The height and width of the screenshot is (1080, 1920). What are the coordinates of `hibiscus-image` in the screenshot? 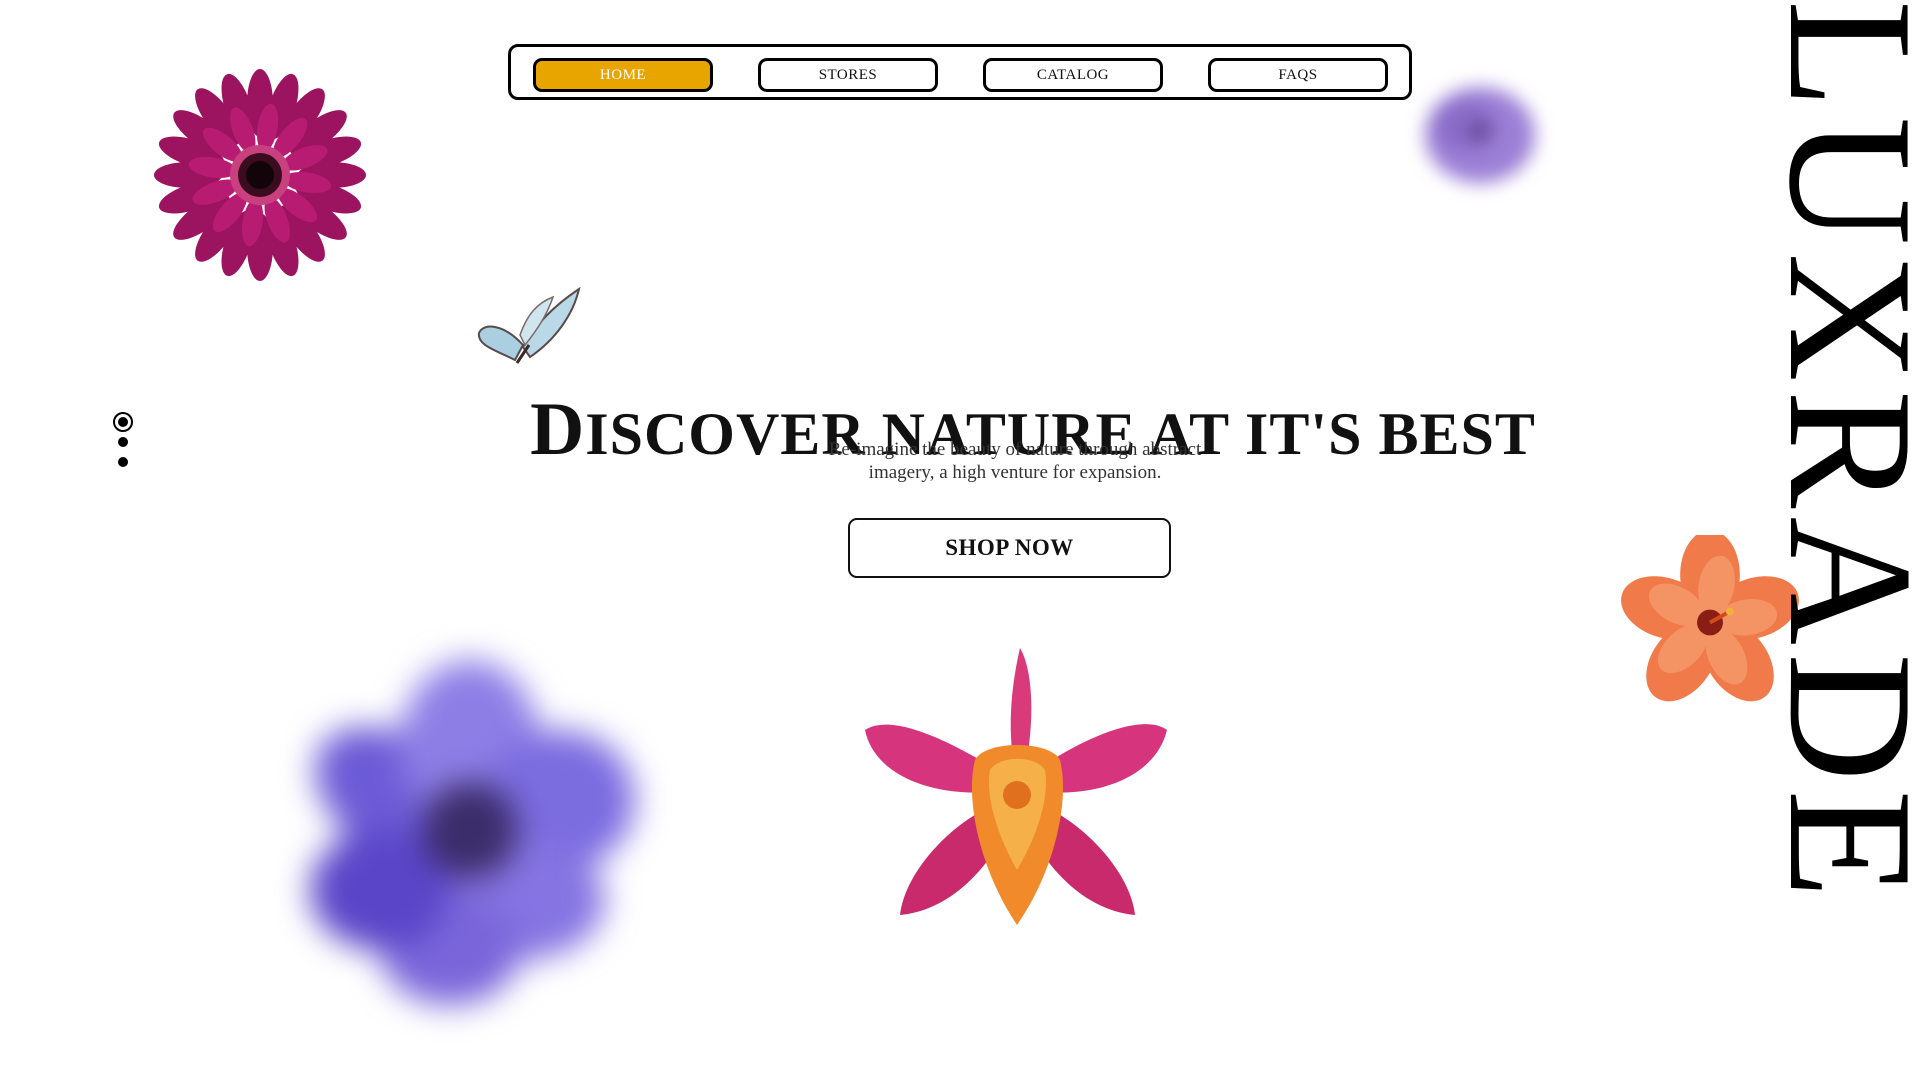 It's located at (1710, 618).